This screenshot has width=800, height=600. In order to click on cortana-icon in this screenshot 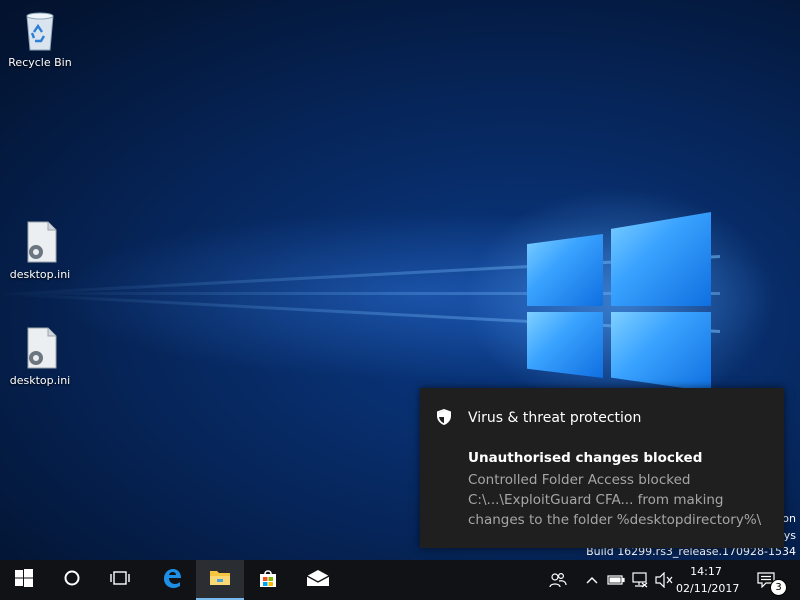, I will do `click(72, 580)`.